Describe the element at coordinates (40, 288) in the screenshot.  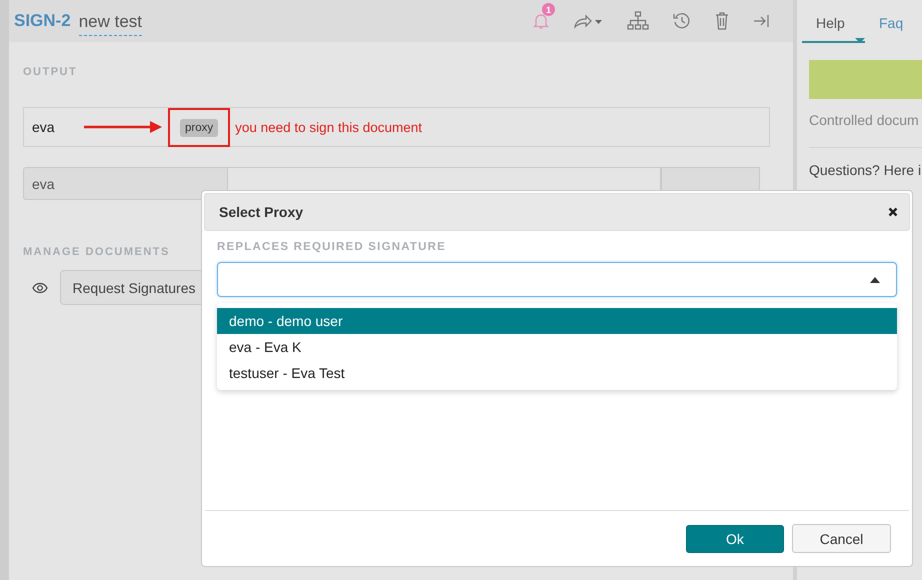
I see `eye-icon` at that location.